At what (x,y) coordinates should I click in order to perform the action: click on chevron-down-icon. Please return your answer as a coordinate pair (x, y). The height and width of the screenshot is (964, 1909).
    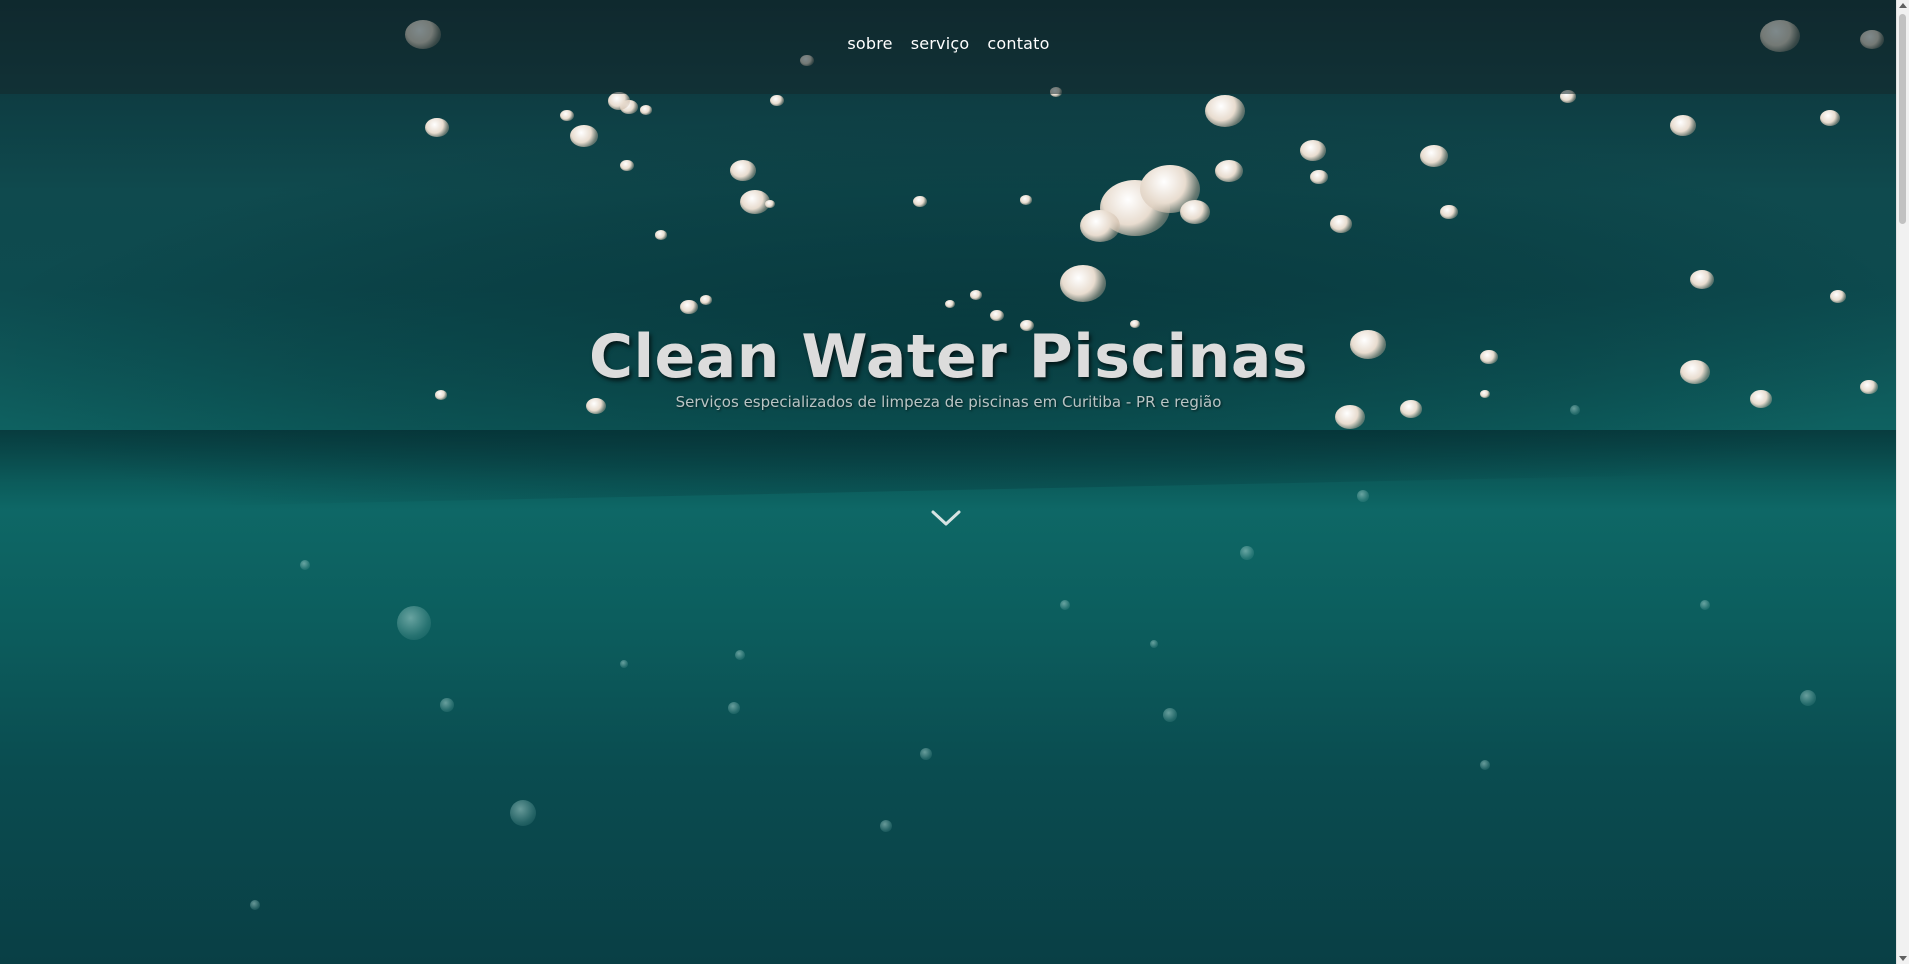
    Looking at the image, I should click on (946, 518).